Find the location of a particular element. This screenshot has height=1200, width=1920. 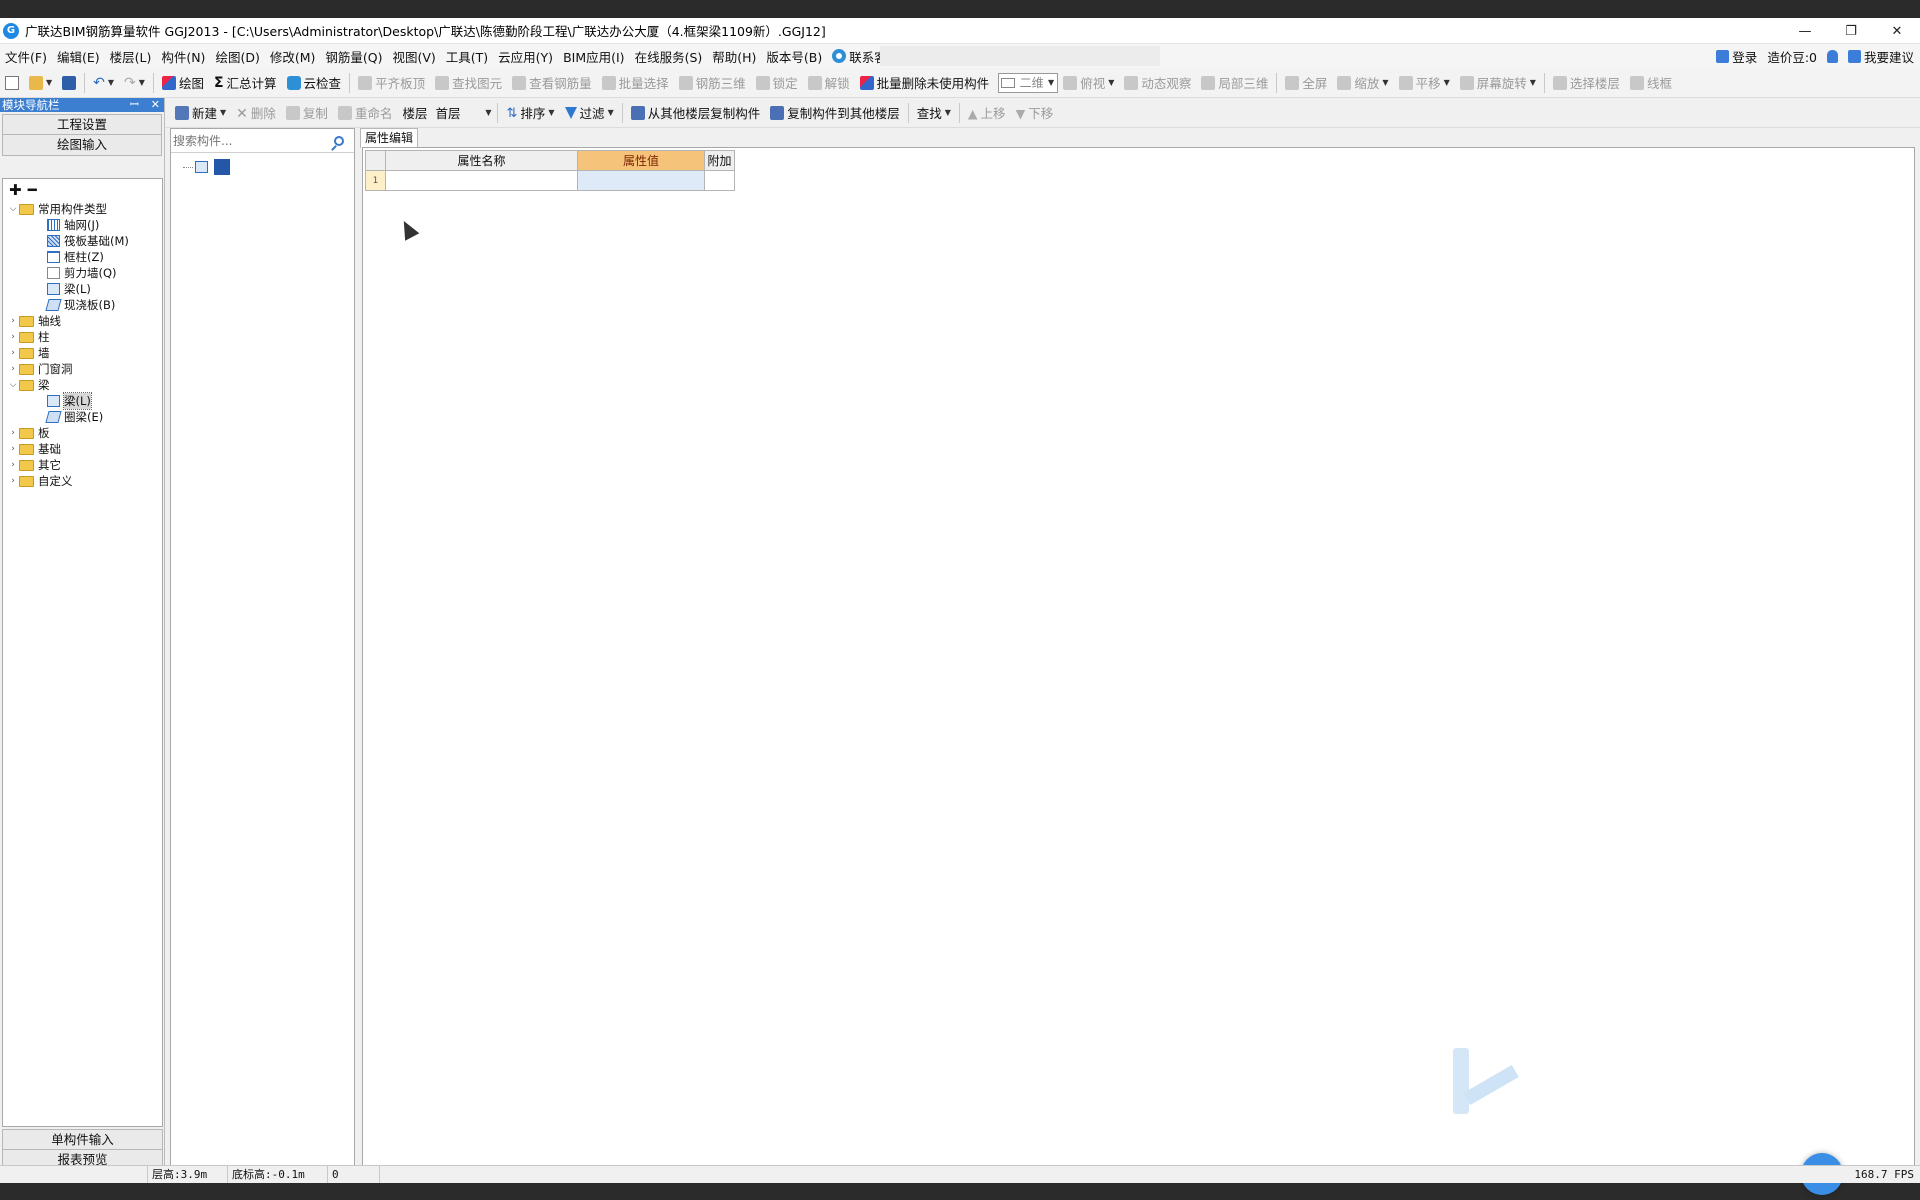

copy-from-other-floor-button: 从其他楼层复制构件 is located at coordinates (696, 113).